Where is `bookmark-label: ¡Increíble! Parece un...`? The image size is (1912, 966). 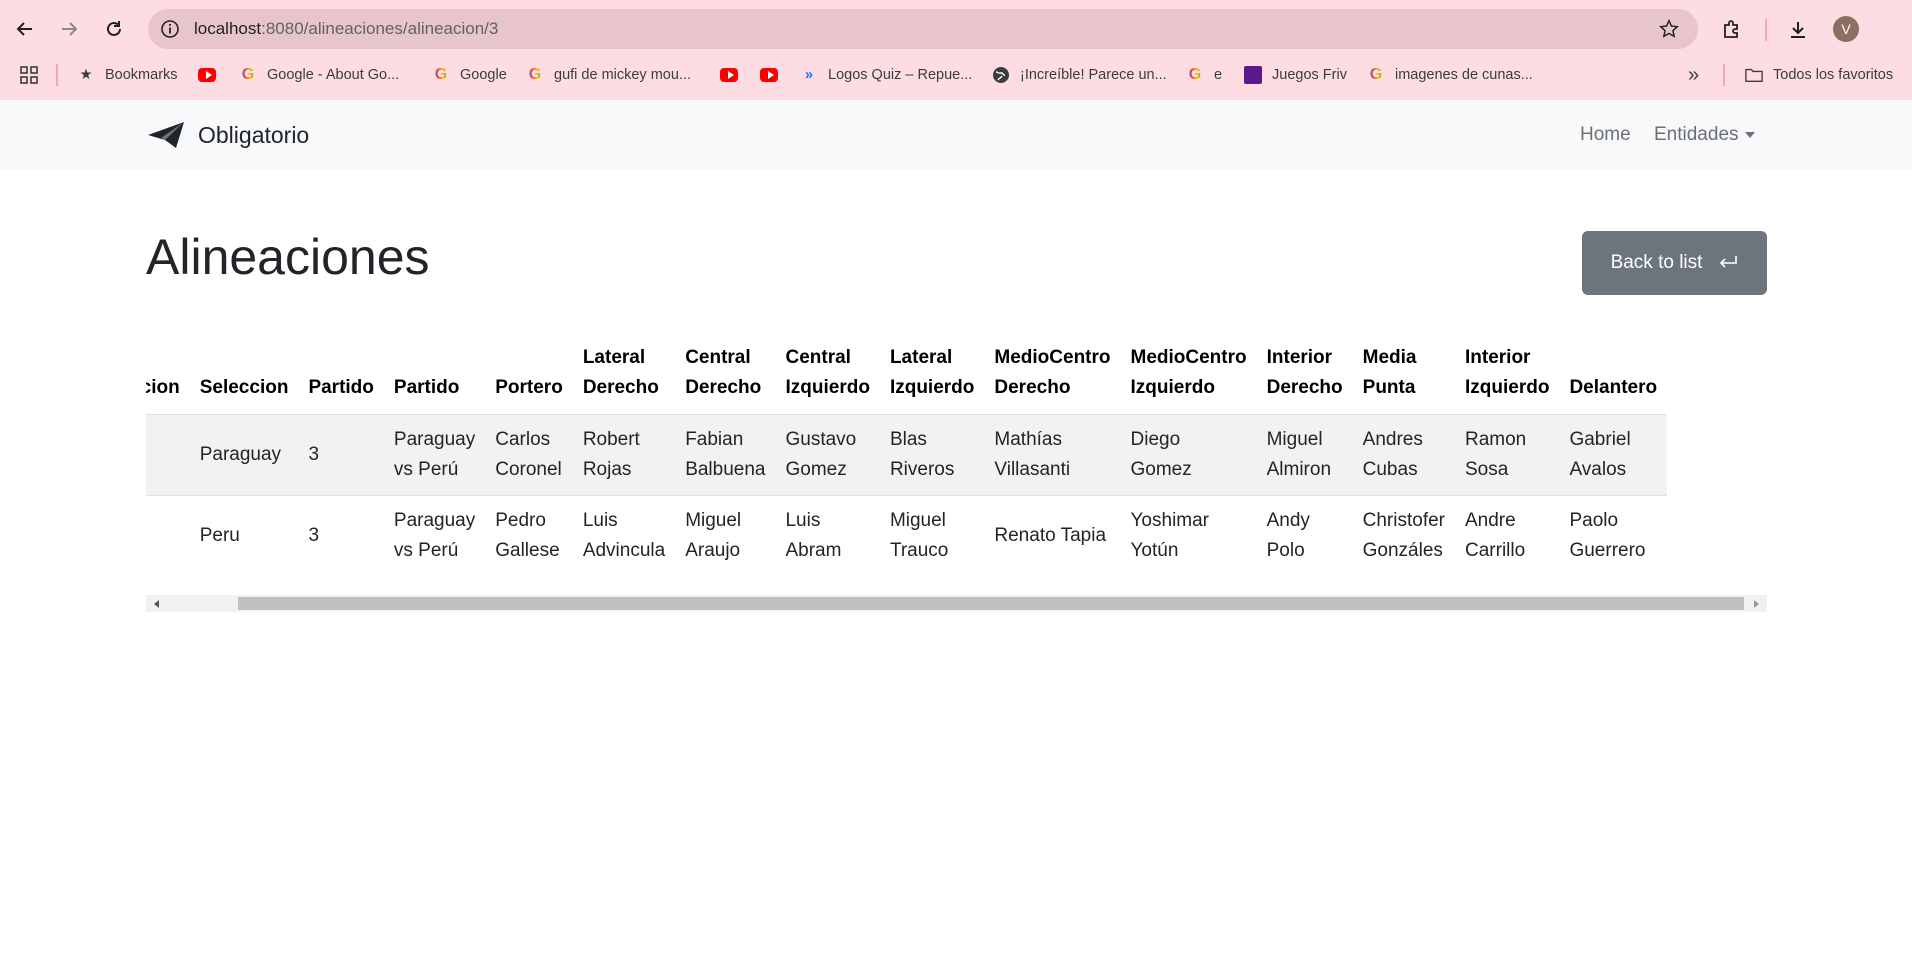 bookmark-label: ¡Increíble! Parece un... is located at coordinates (1093, 75).